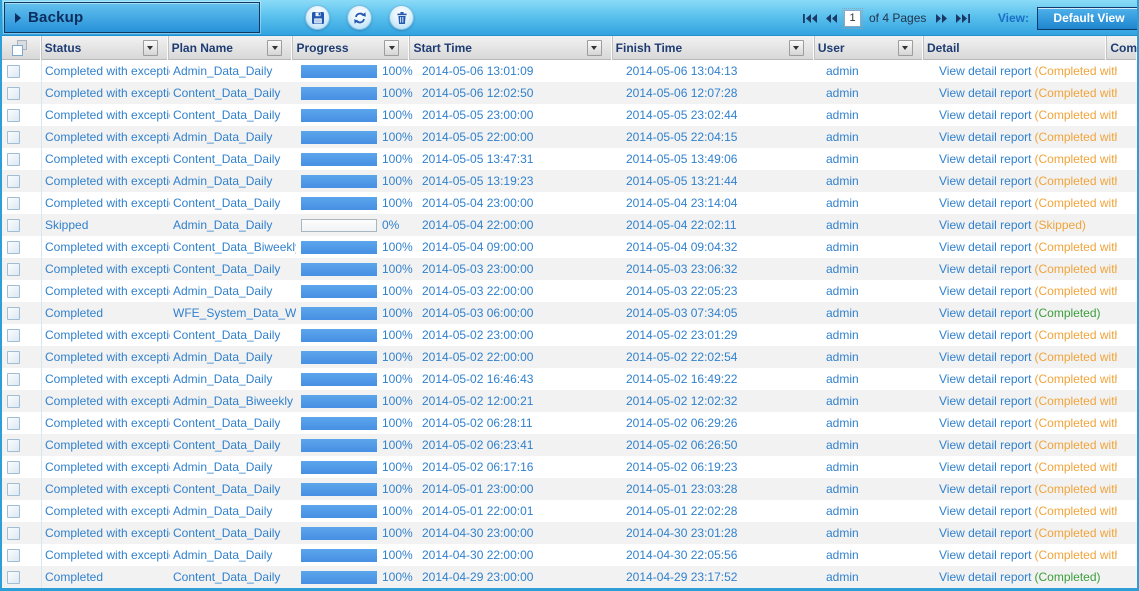 The width and height of the screenshot is (1139, 591). What do you see at coordinates (682, 533) in the screenshot?
I see `finish-time-cell: 2014-04-30 23:01:28` at bounding box center [682, 533].